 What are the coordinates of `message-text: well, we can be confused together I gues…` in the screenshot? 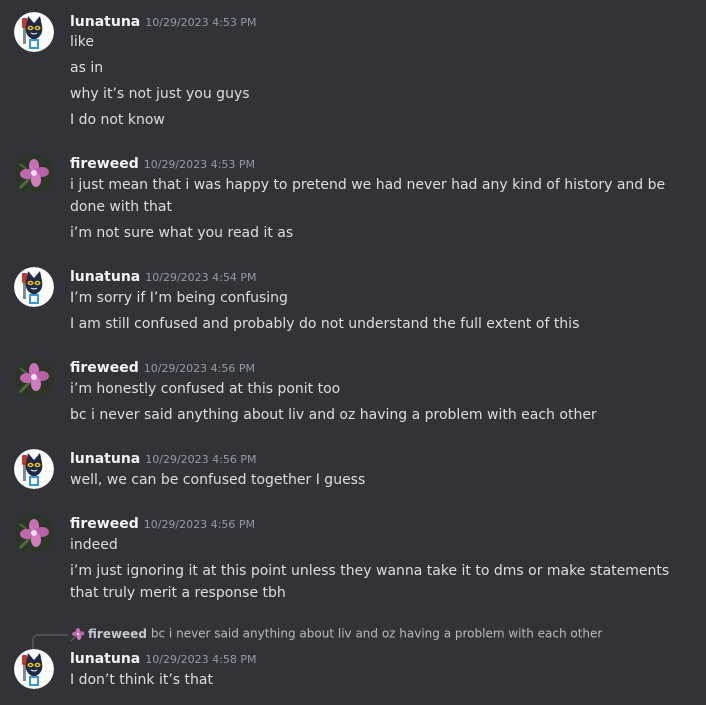 It's located at (218, 480).